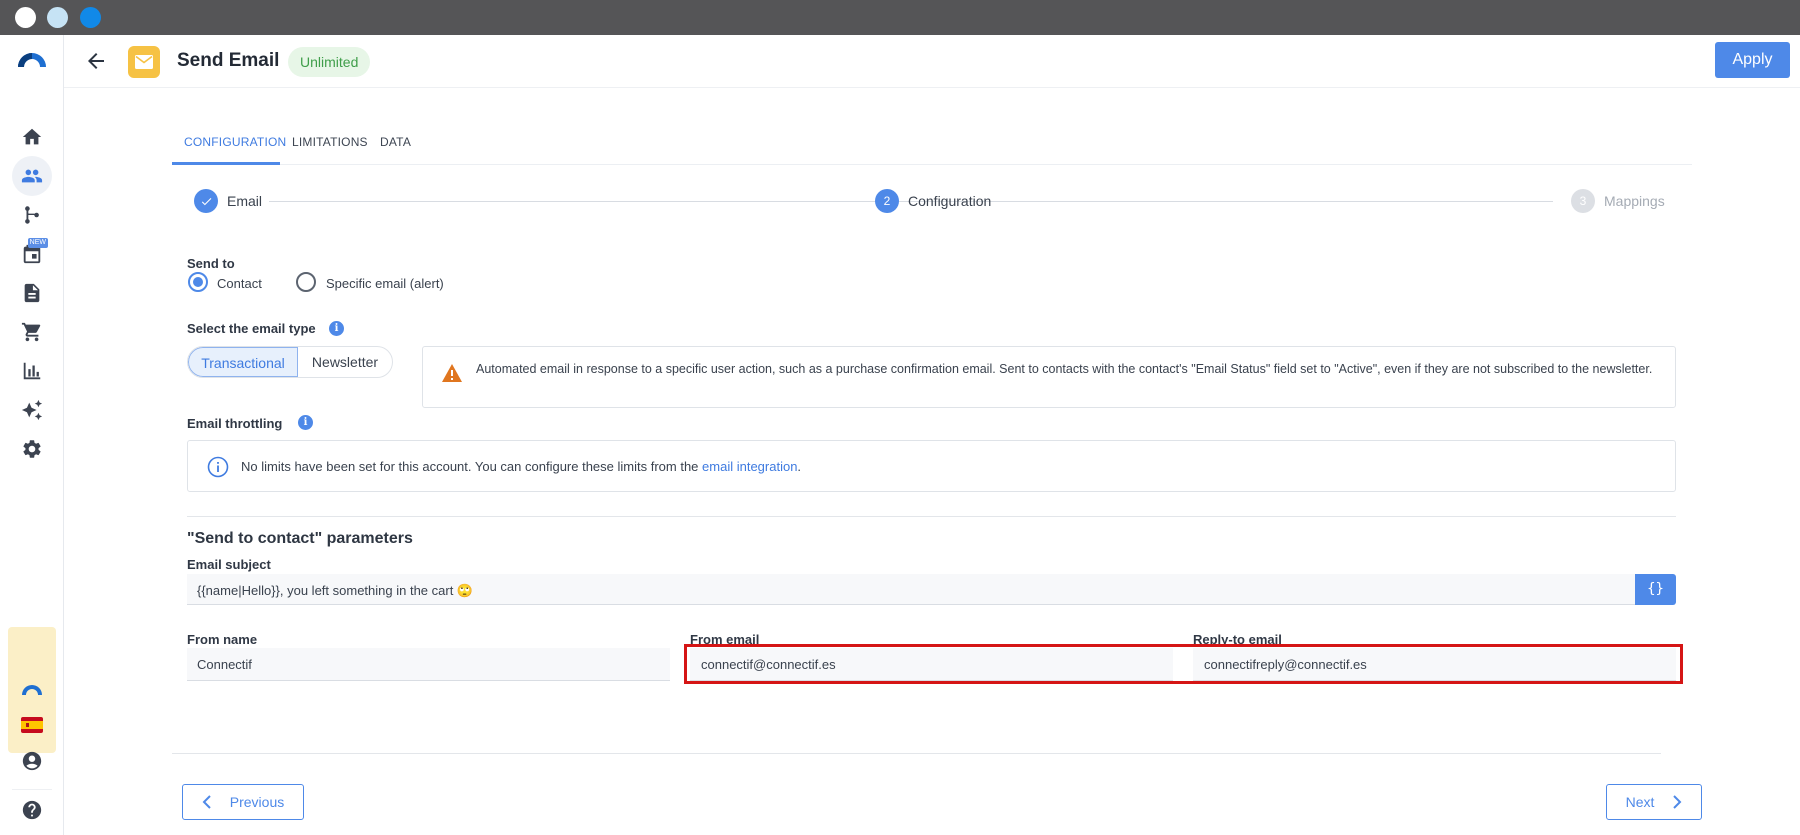 The height and width of the screenshot is (835, 1800). I want to click on window-minimize-button, so click(57, 17).